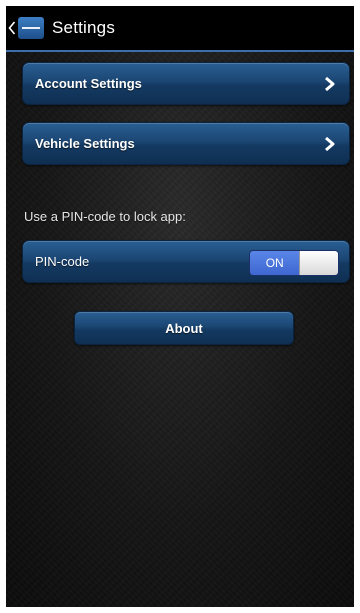  Describe the element at coordinates (31, 28) in the screenshot. I see `app-logo-icon` at that location.